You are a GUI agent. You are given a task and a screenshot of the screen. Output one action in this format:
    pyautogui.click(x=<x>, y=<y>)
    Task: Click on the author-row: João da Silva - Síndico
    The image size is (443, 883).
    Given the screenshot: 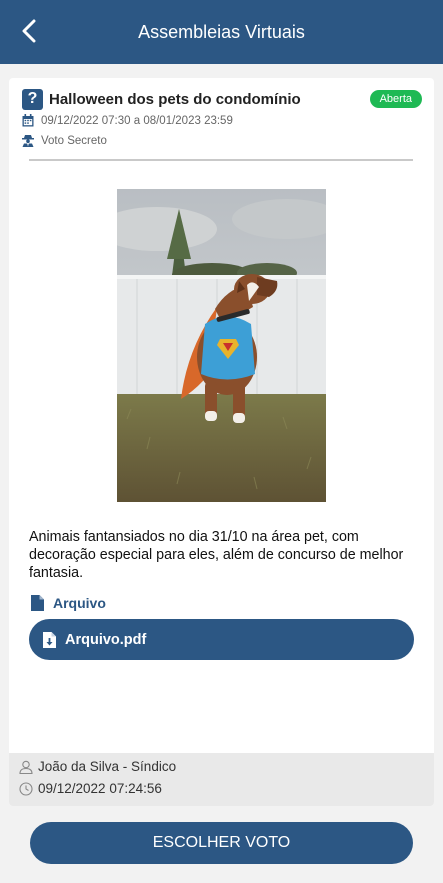 What is the action you would take?
    pyautogui.click(x=97, y=766)
    